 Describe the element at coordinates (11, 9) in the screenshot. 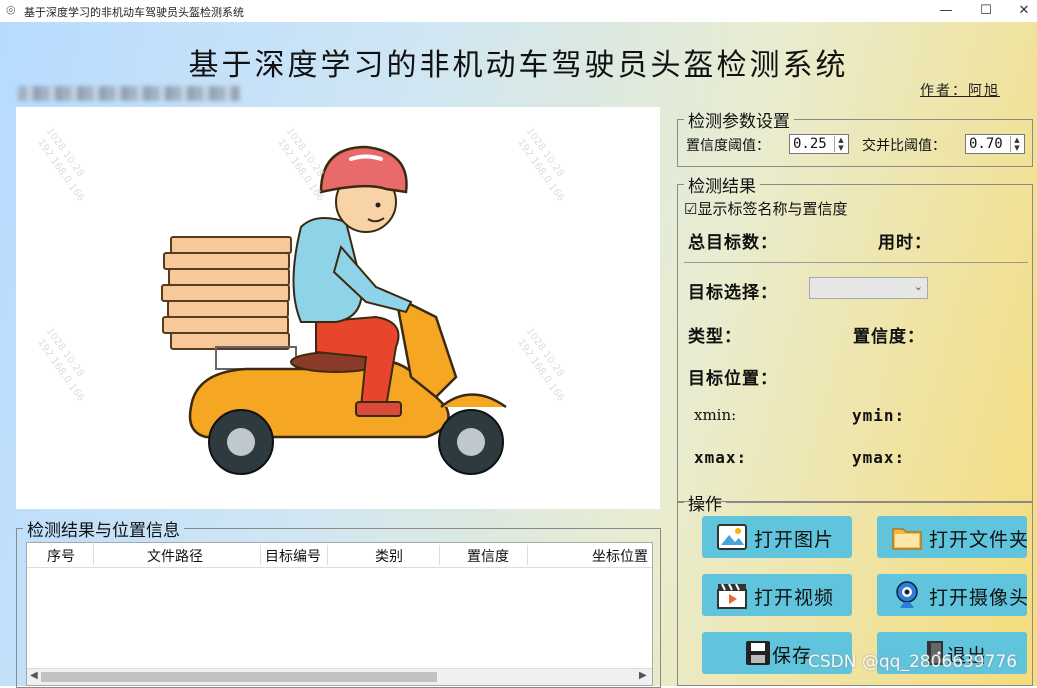

I see `app-icon: ◎` at that location.